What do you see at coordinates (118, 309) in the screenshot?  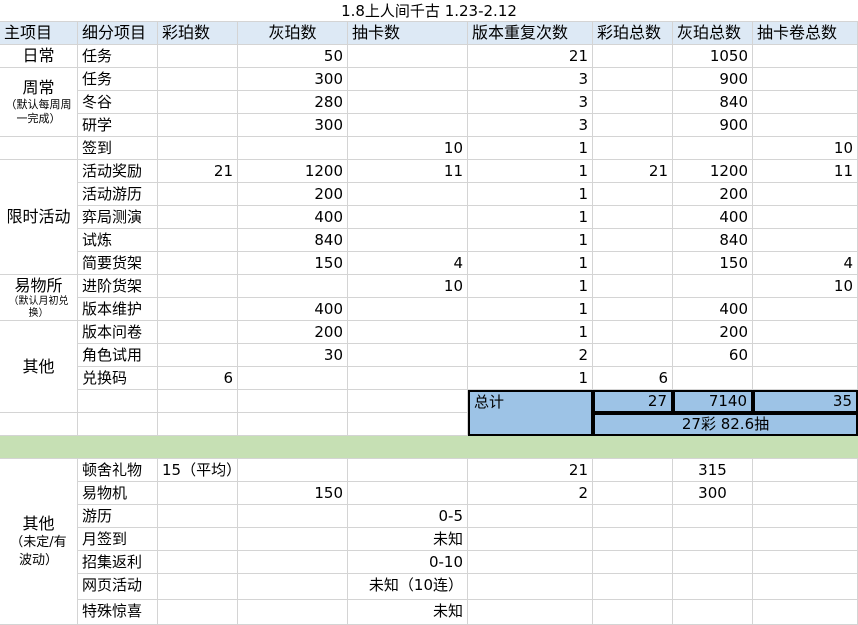 I see `rows-sub-cell: 版本维护` at bounding box center [118, 309].